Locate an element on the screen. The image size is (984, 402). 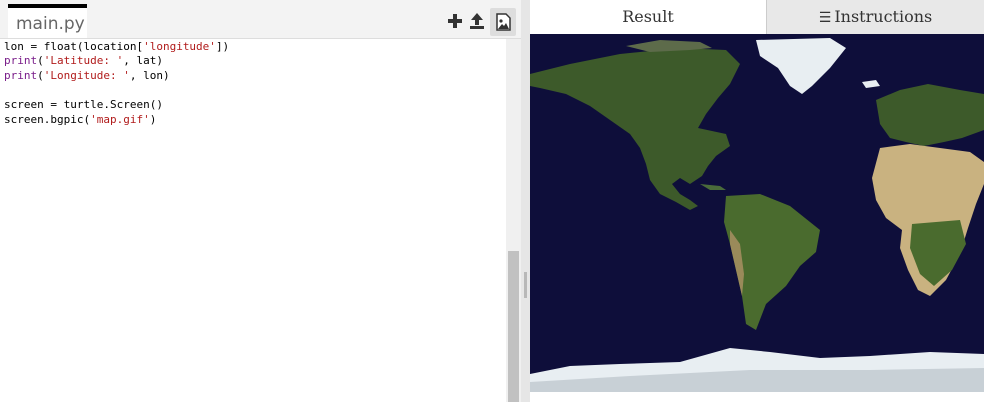
code-token: 'Latitude: ' is located at coordinates (83, 61).